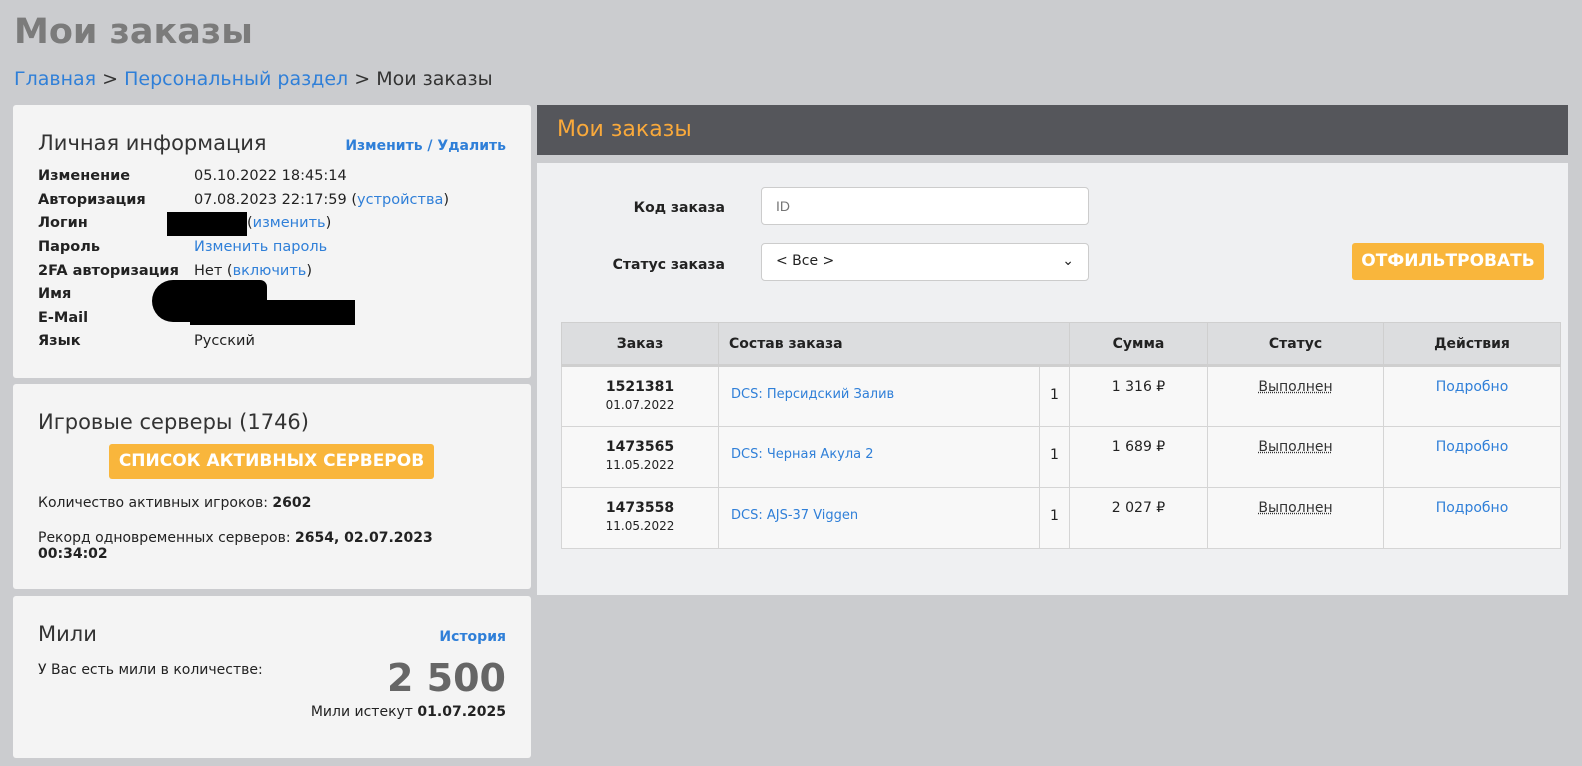 The image size is (1582, 766). What do you see at coordinates (679, 208) in the screenshot?
I see `order-code-label: Код заказа` at bounding box center [679, 208].